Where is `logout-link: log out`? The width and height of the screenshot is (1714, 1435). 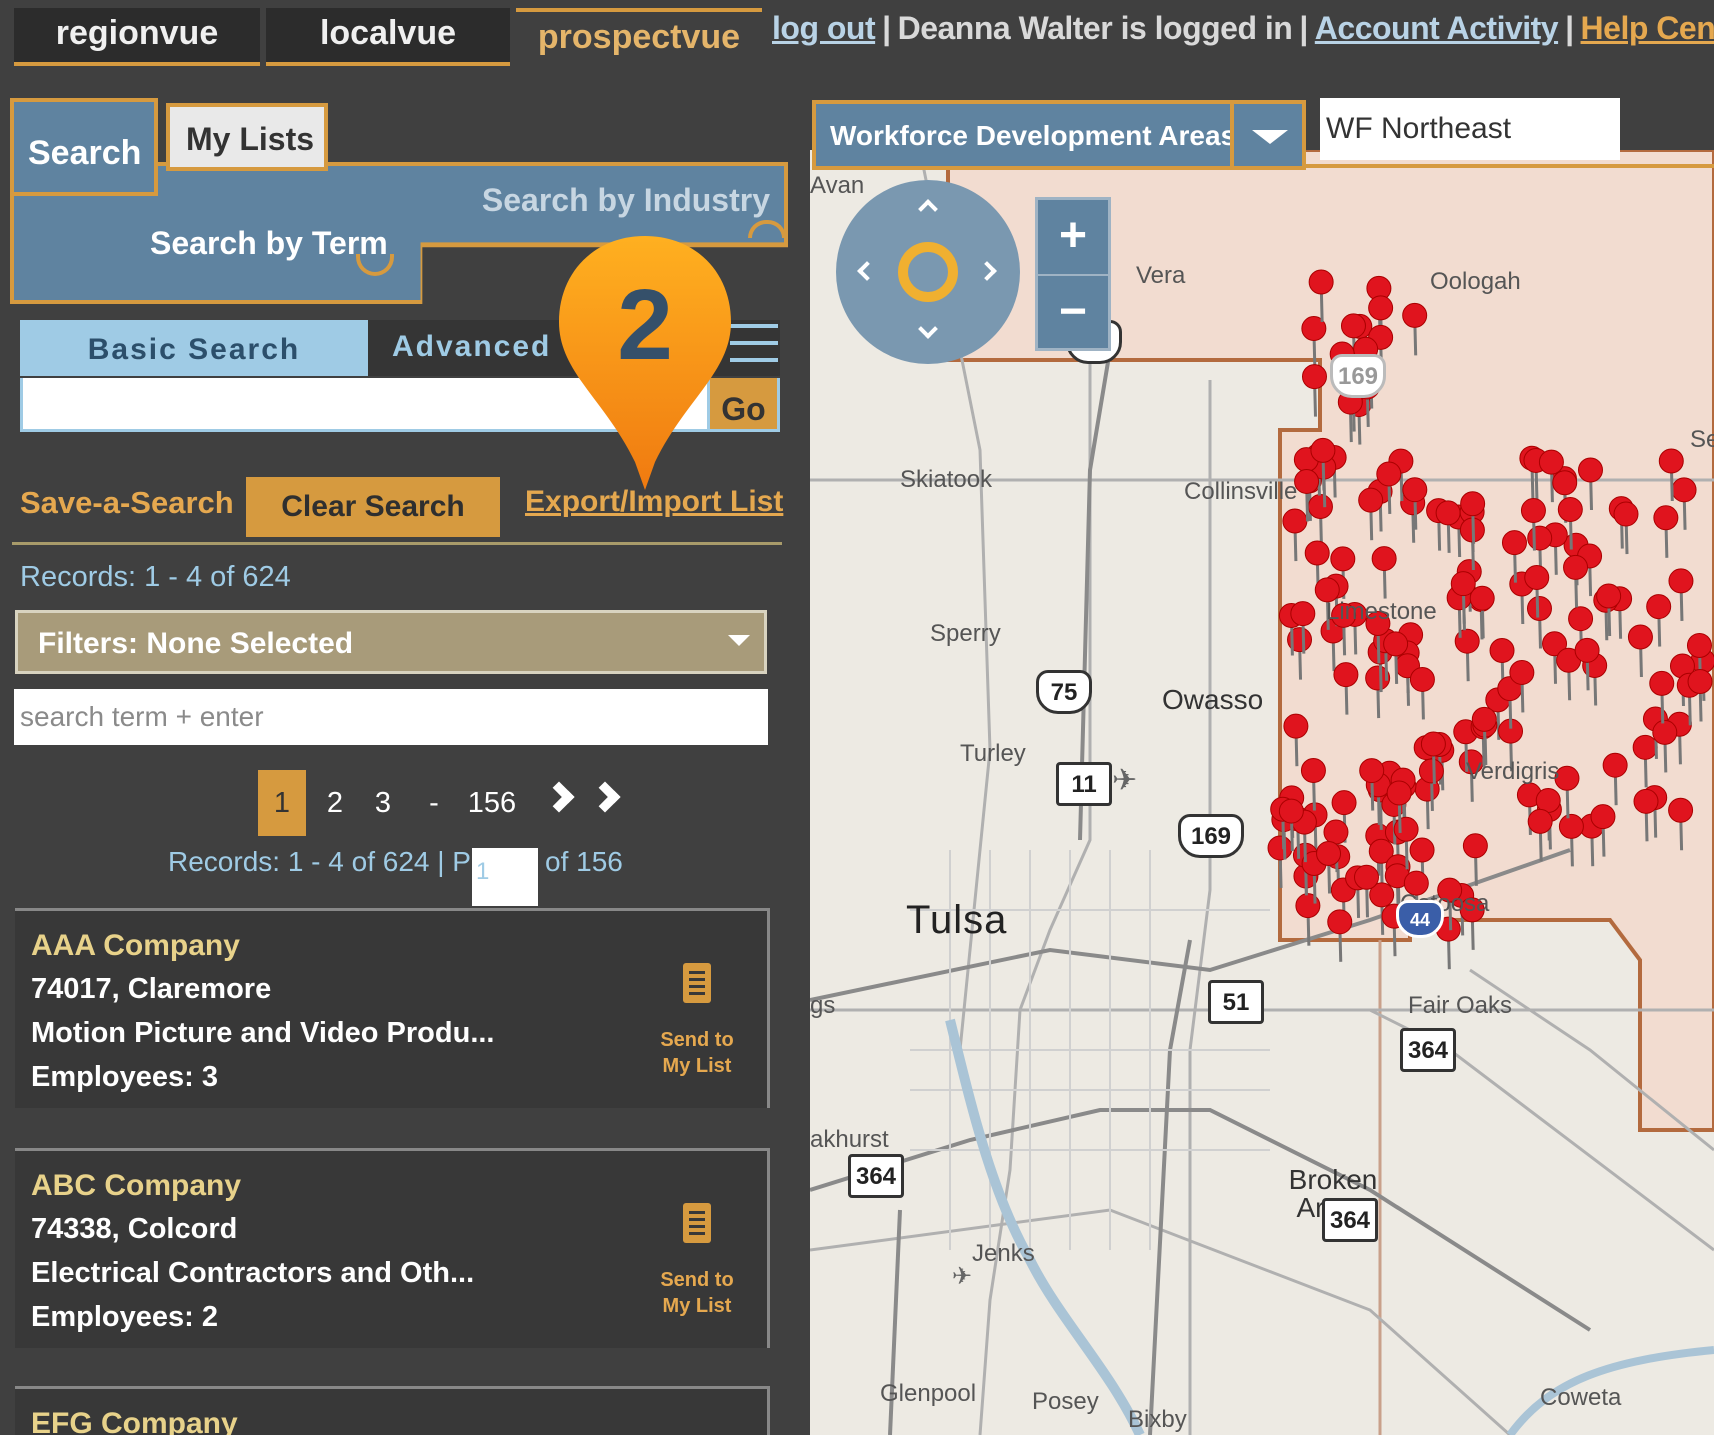
logout-link: log out is located at coordinates (824, 28).